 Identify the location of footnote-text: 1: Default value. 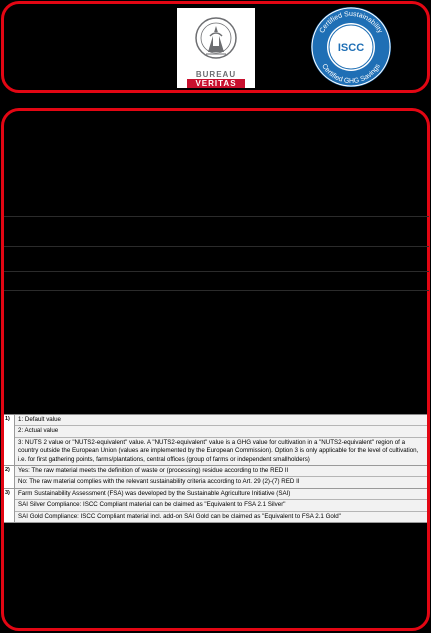
(221, 421).